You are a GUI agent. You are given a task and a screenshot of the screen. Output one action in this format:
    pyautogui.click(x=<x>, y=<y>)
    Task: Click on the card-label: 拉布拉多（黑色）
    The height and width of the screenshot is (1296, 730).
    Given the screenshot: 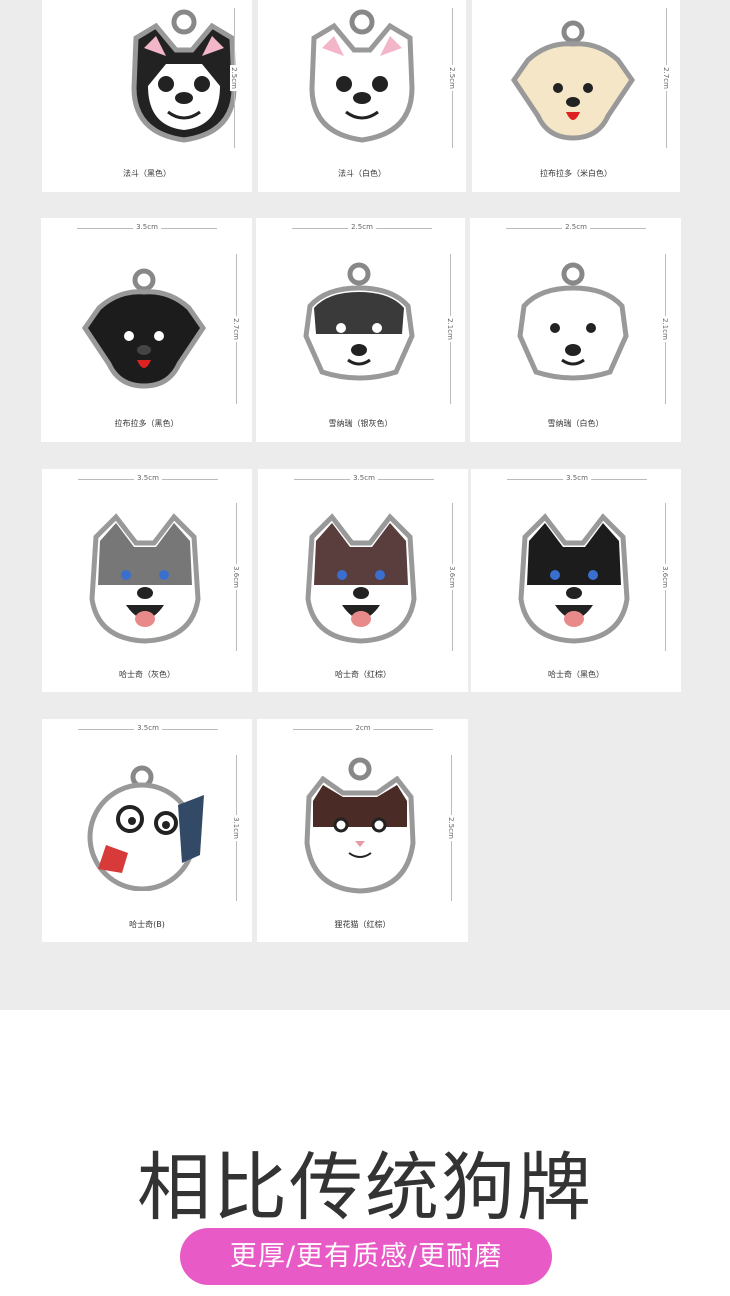 What is the action you would take?
    pyautogui.click(x=146, y=423)
    